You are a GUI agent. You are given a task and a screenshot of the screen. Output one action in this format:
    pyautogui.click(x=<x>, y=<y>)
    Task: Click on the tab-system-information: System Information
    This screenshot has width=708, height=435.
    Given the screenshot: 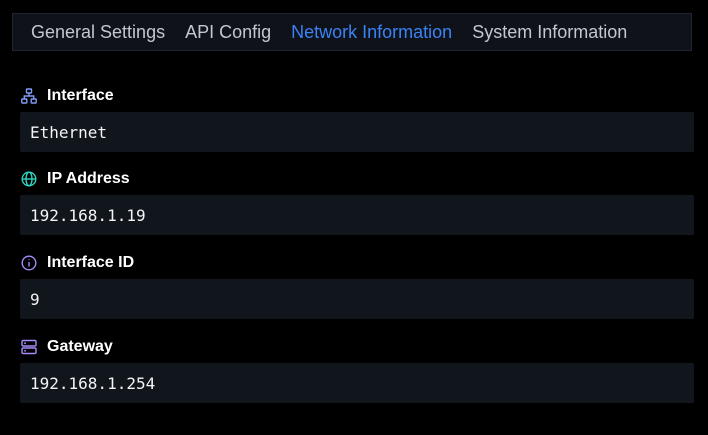 What is the action you would take?
    pyautogui.click(x=549, y=32)
    